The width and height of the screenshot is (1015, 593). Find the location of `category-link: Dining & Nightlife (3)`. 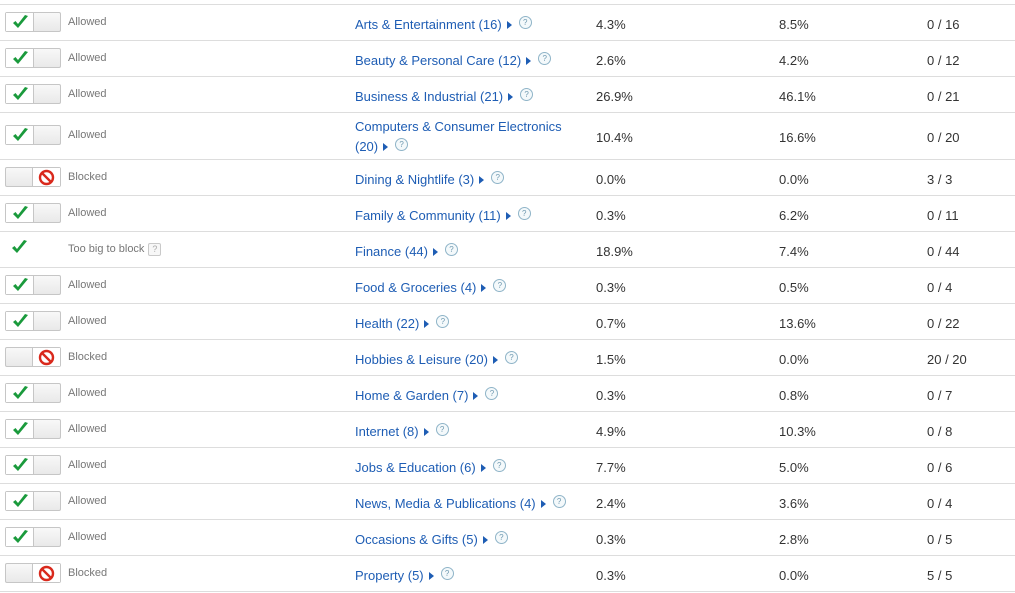

category-link: Dining & Nightlife (3) is located at coordinates (414, 179).